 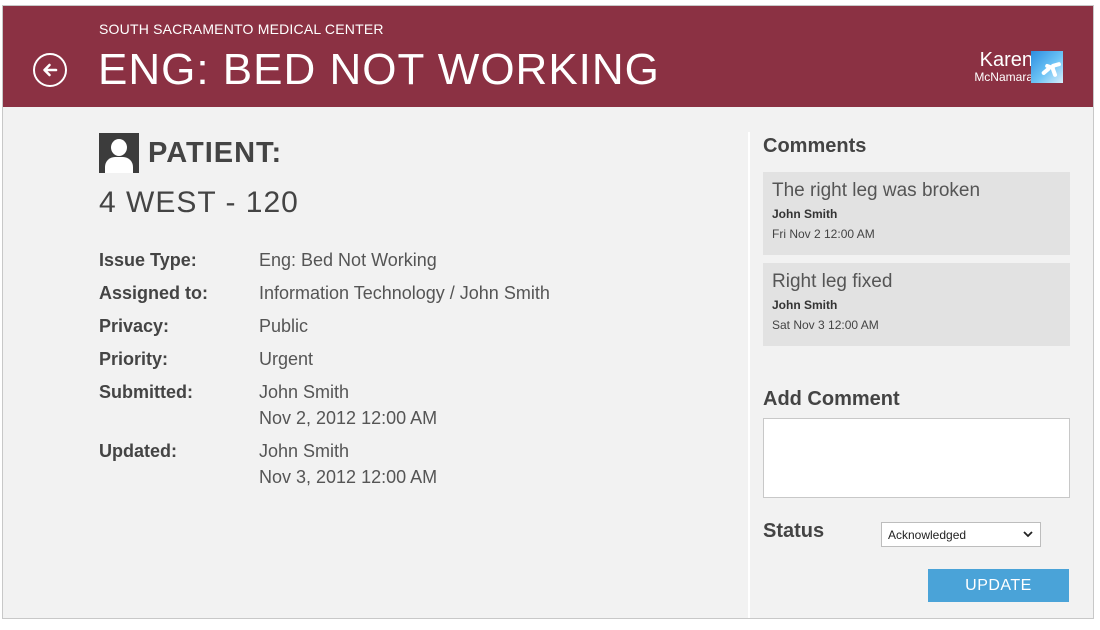 I want to click on pane-divider, so click(x=749, y=375).